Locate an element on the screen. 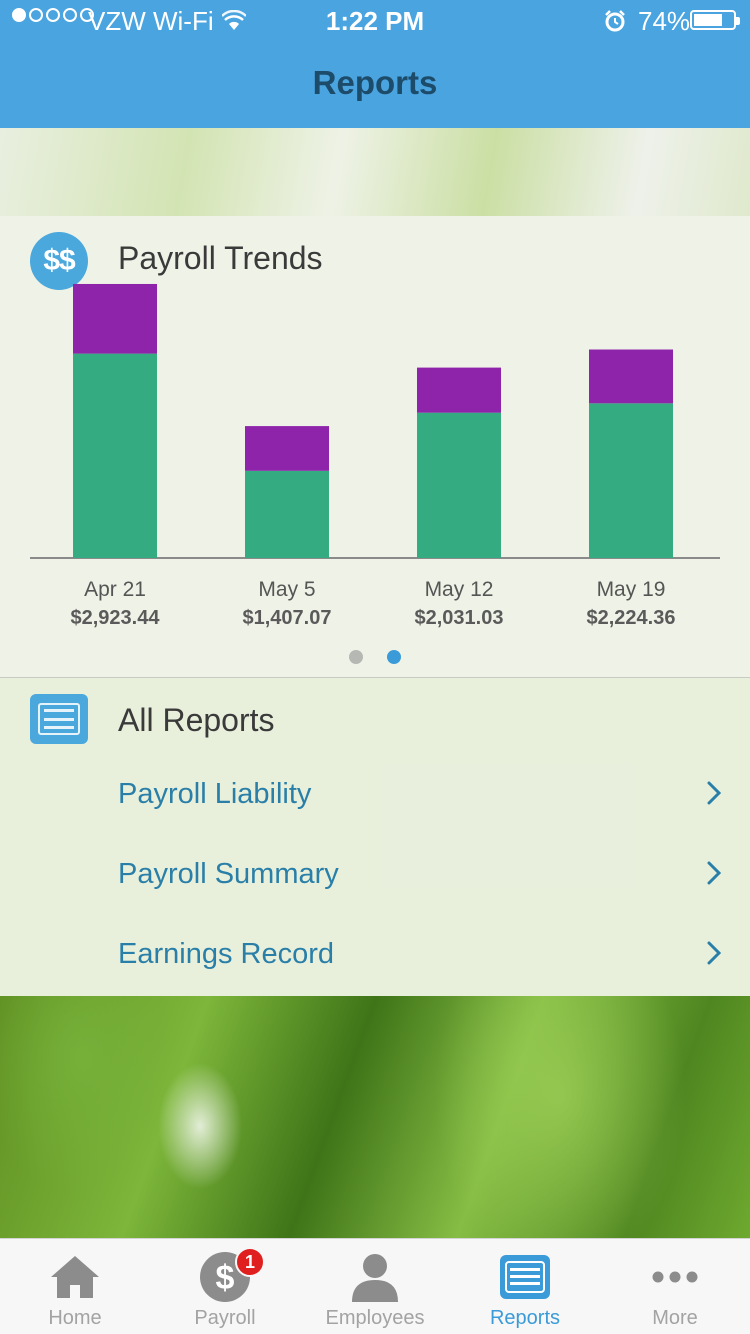 This screenshot has height=1334, width=750. tab-label: Payroll is located at coordinates (225, 1318).